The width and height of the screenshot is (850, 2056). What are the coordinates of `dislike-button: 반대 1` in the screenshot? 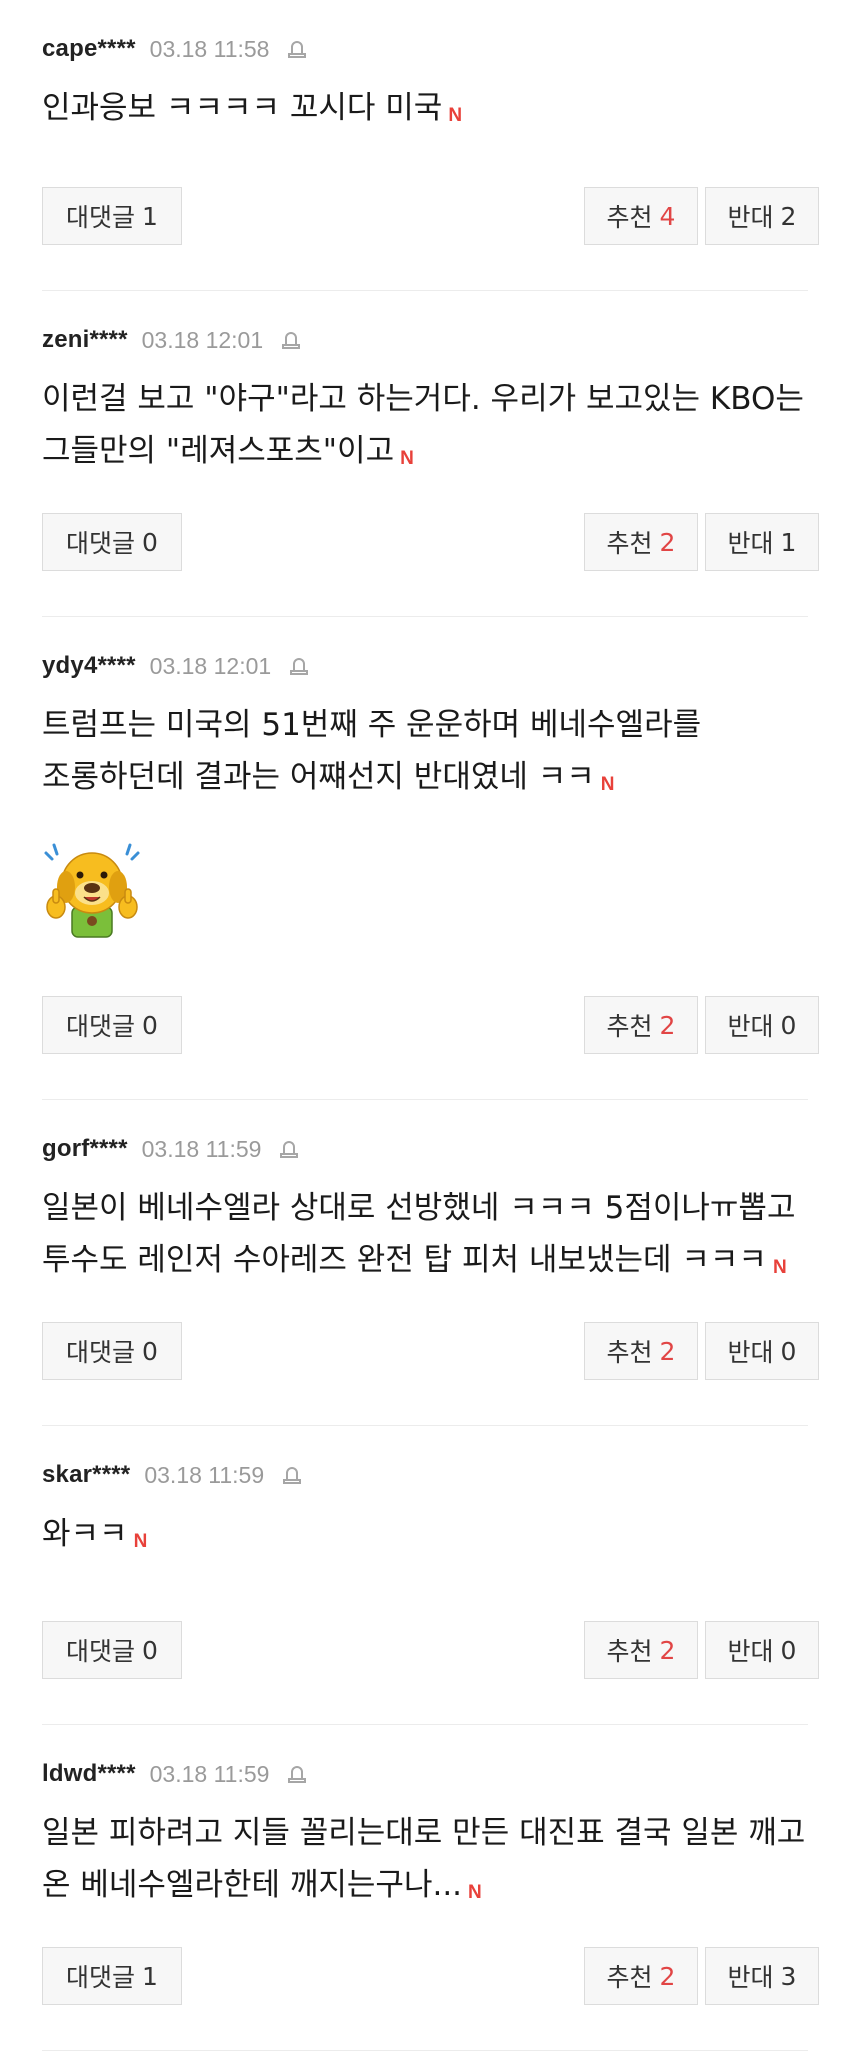 It's located at (762, 542).